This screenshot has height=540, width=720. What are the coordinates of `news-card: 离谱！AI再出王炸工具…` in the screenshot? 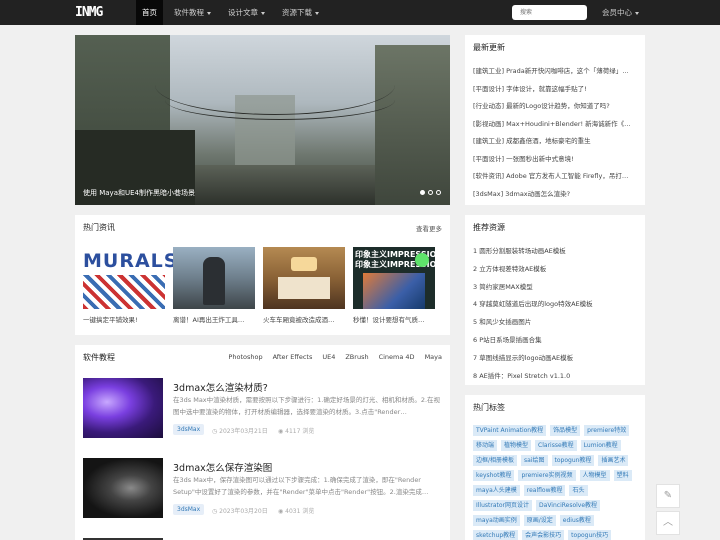 It's located at (214, 285).